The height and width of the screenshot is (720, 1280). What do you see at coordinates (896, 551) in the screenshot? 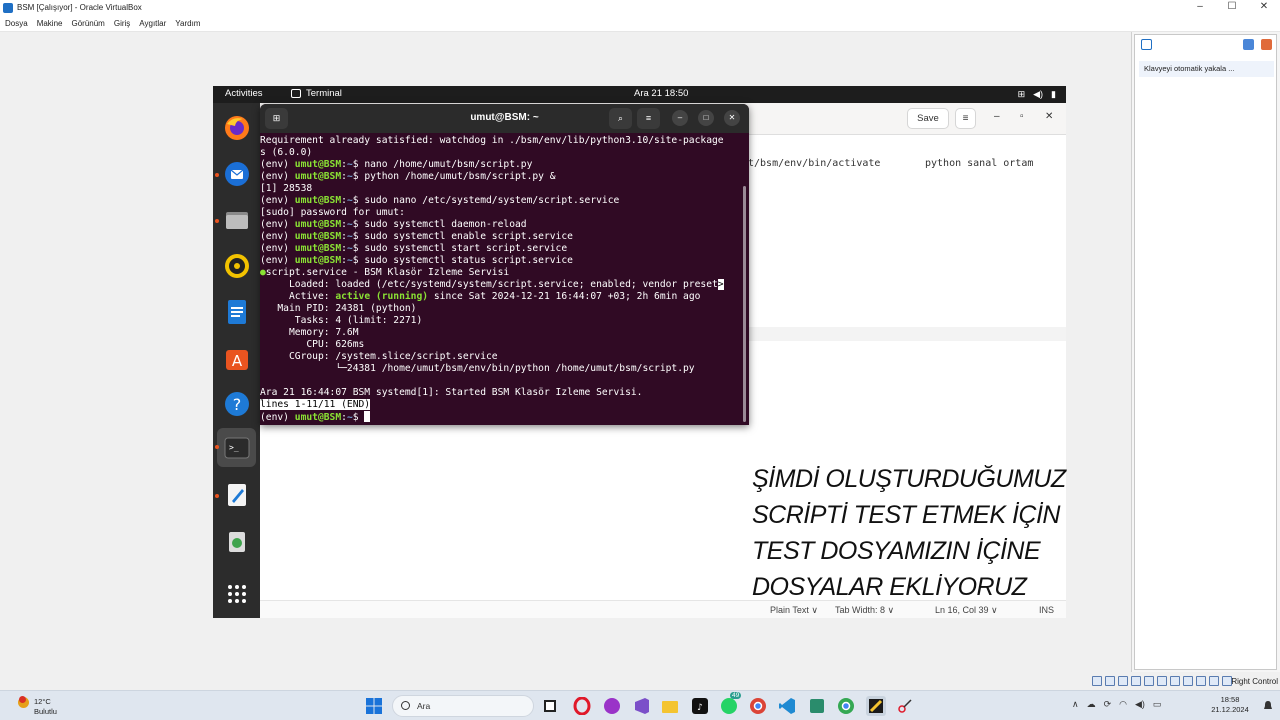
I see `caption-line: TEST DOSYAMIZIN İÇİNE` at bounding box center [896, 551].